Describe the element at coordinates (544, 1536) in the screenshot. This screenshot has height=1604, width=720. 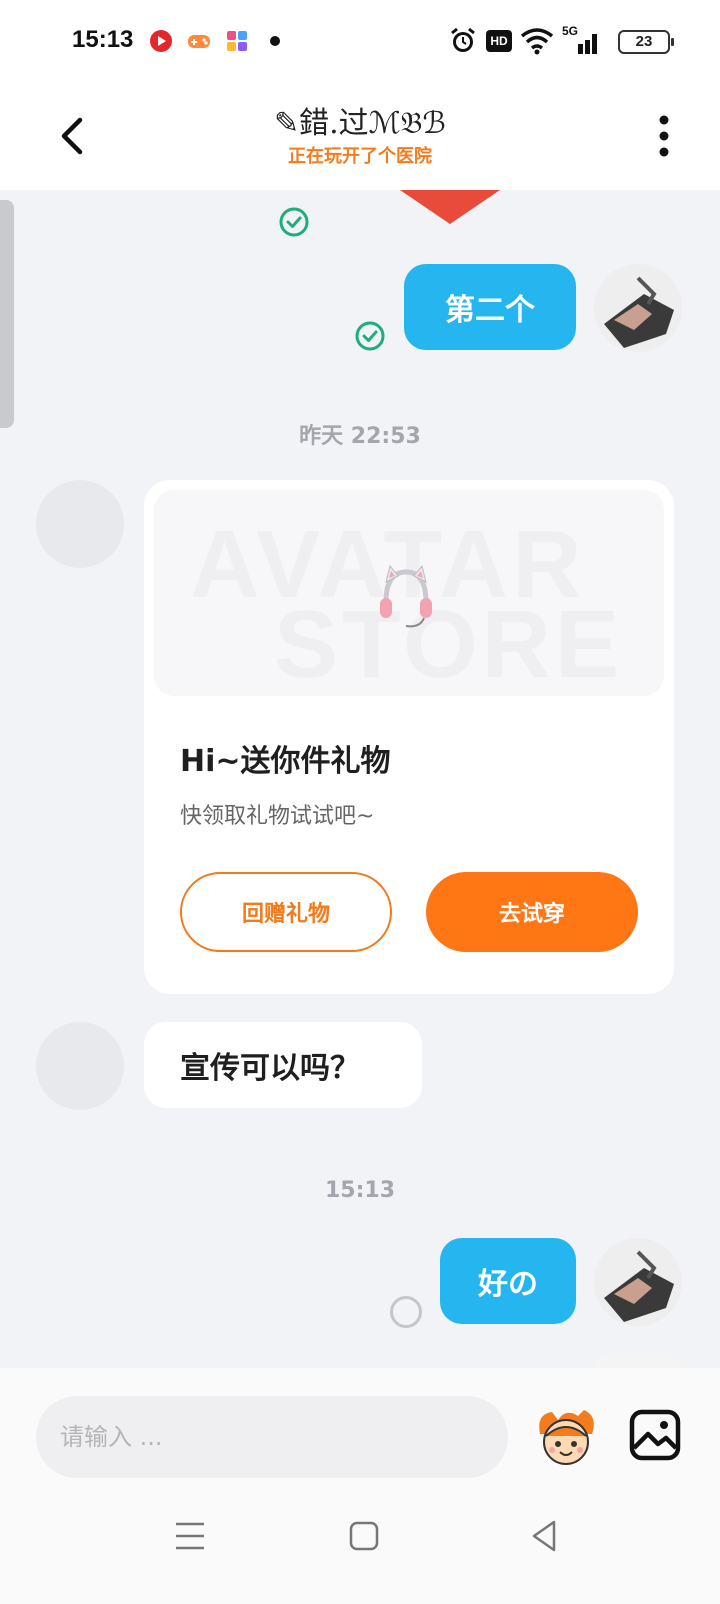
I see `back-nav-icon` at that location.